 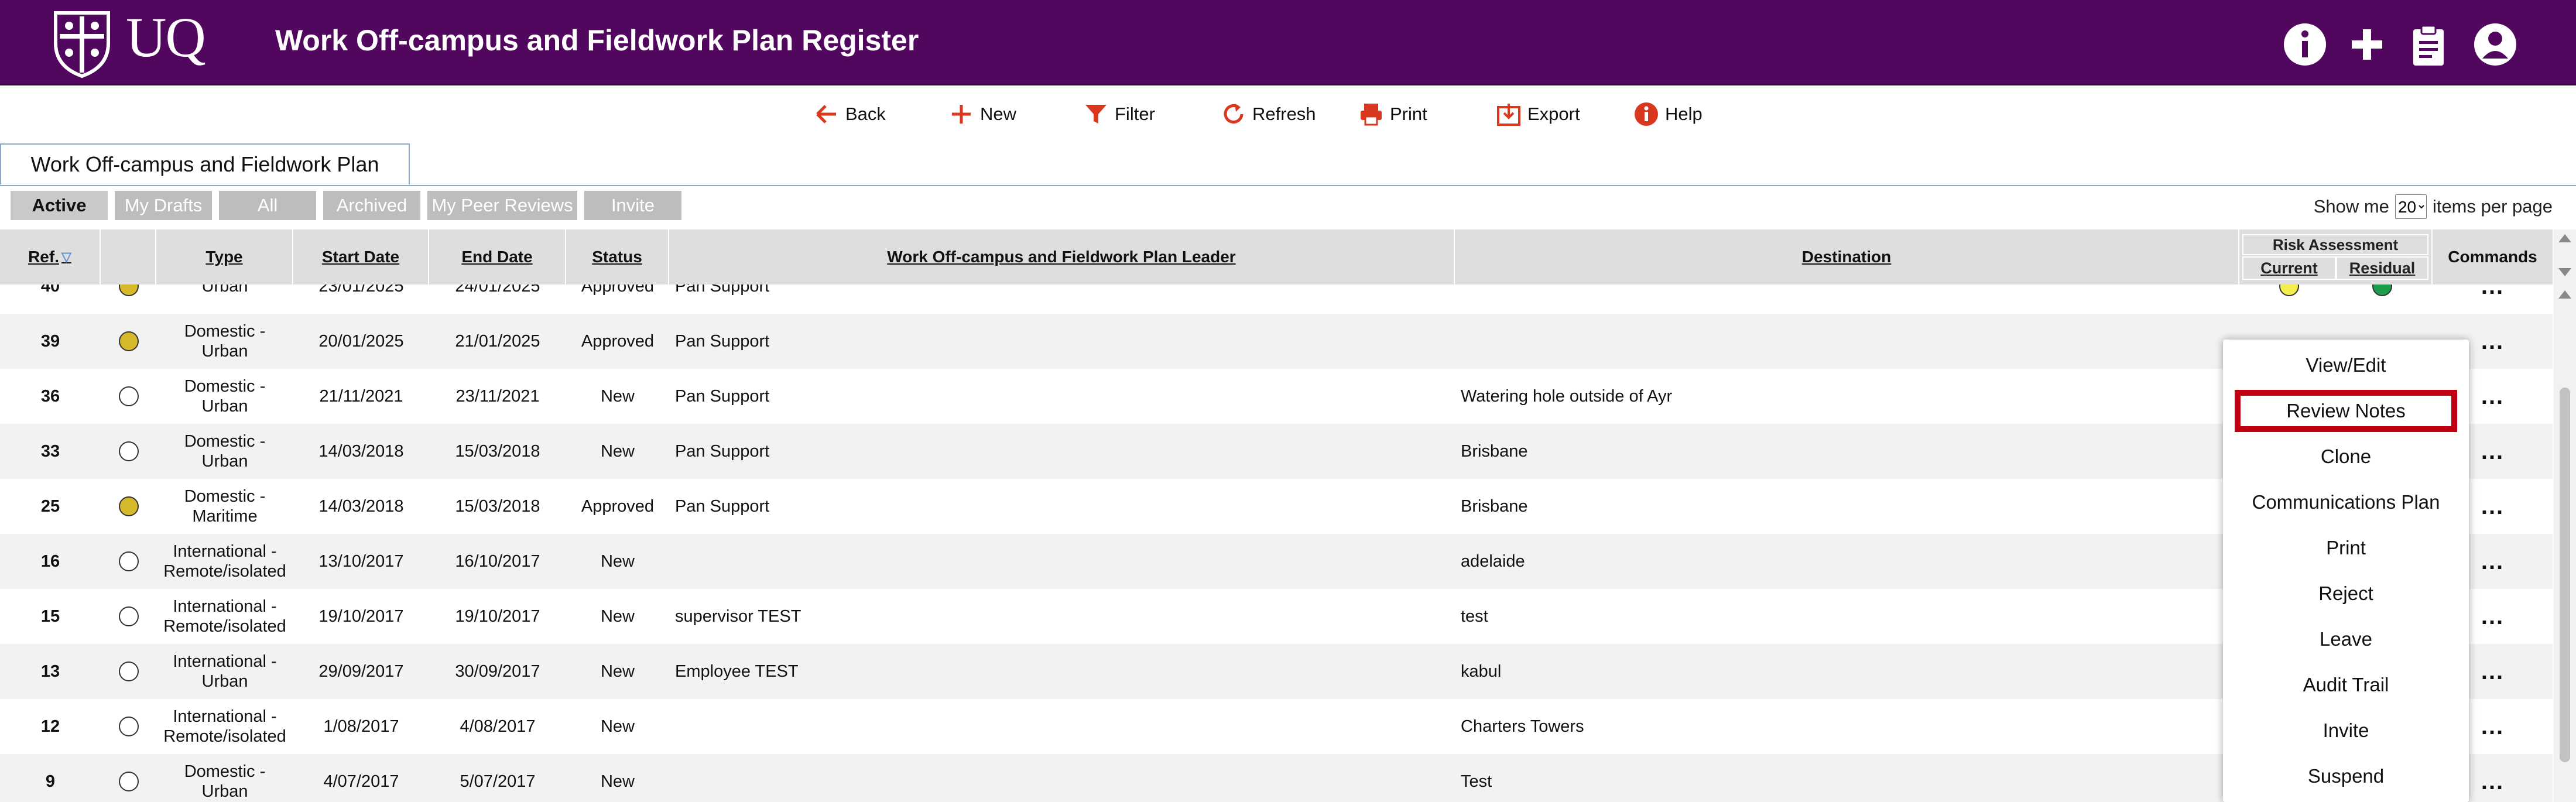 I want to click on menu-item-review-notes: Review Notes, so click(x=2346, y=411).